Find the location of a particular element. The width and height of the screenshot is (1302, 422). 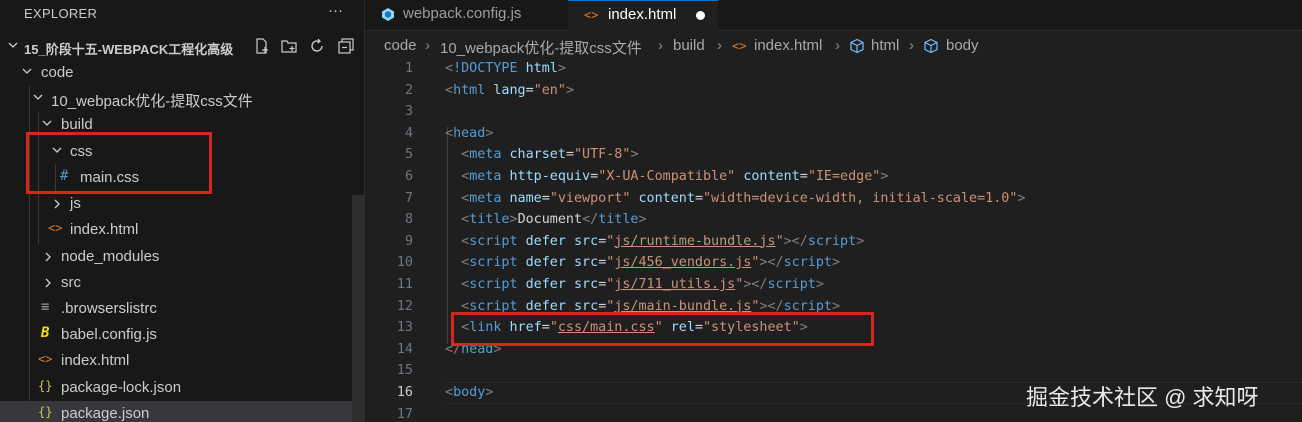

explorer-header: EXPLORER ··· is located at coordinates (182, 13).